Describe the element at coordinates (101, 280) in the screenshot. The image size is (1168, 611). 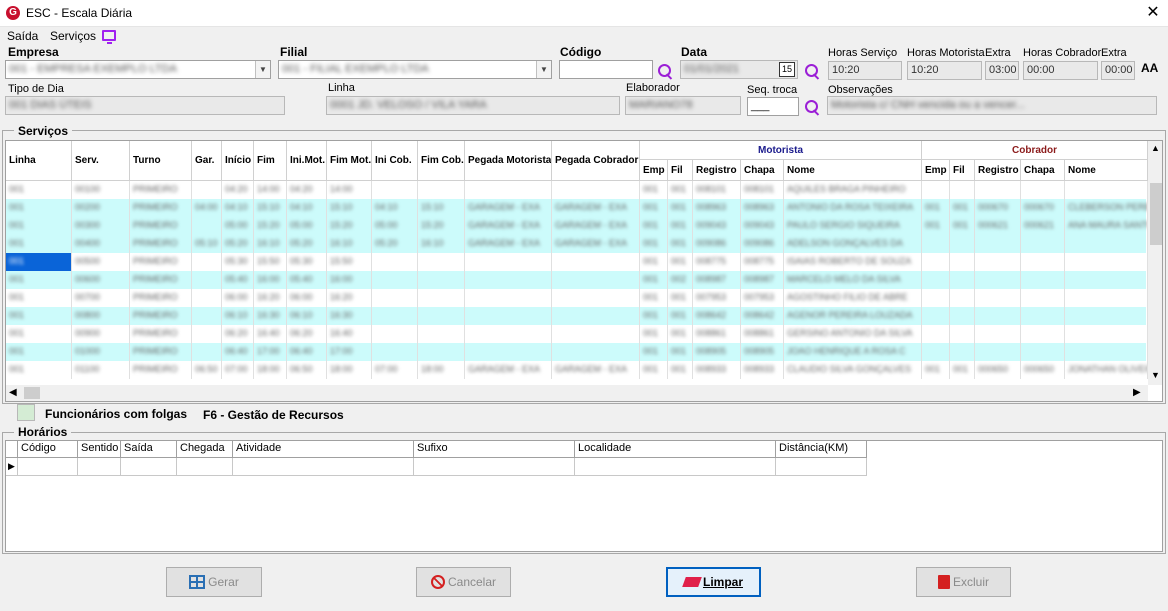
I see `table-cell: 00600` at that location.